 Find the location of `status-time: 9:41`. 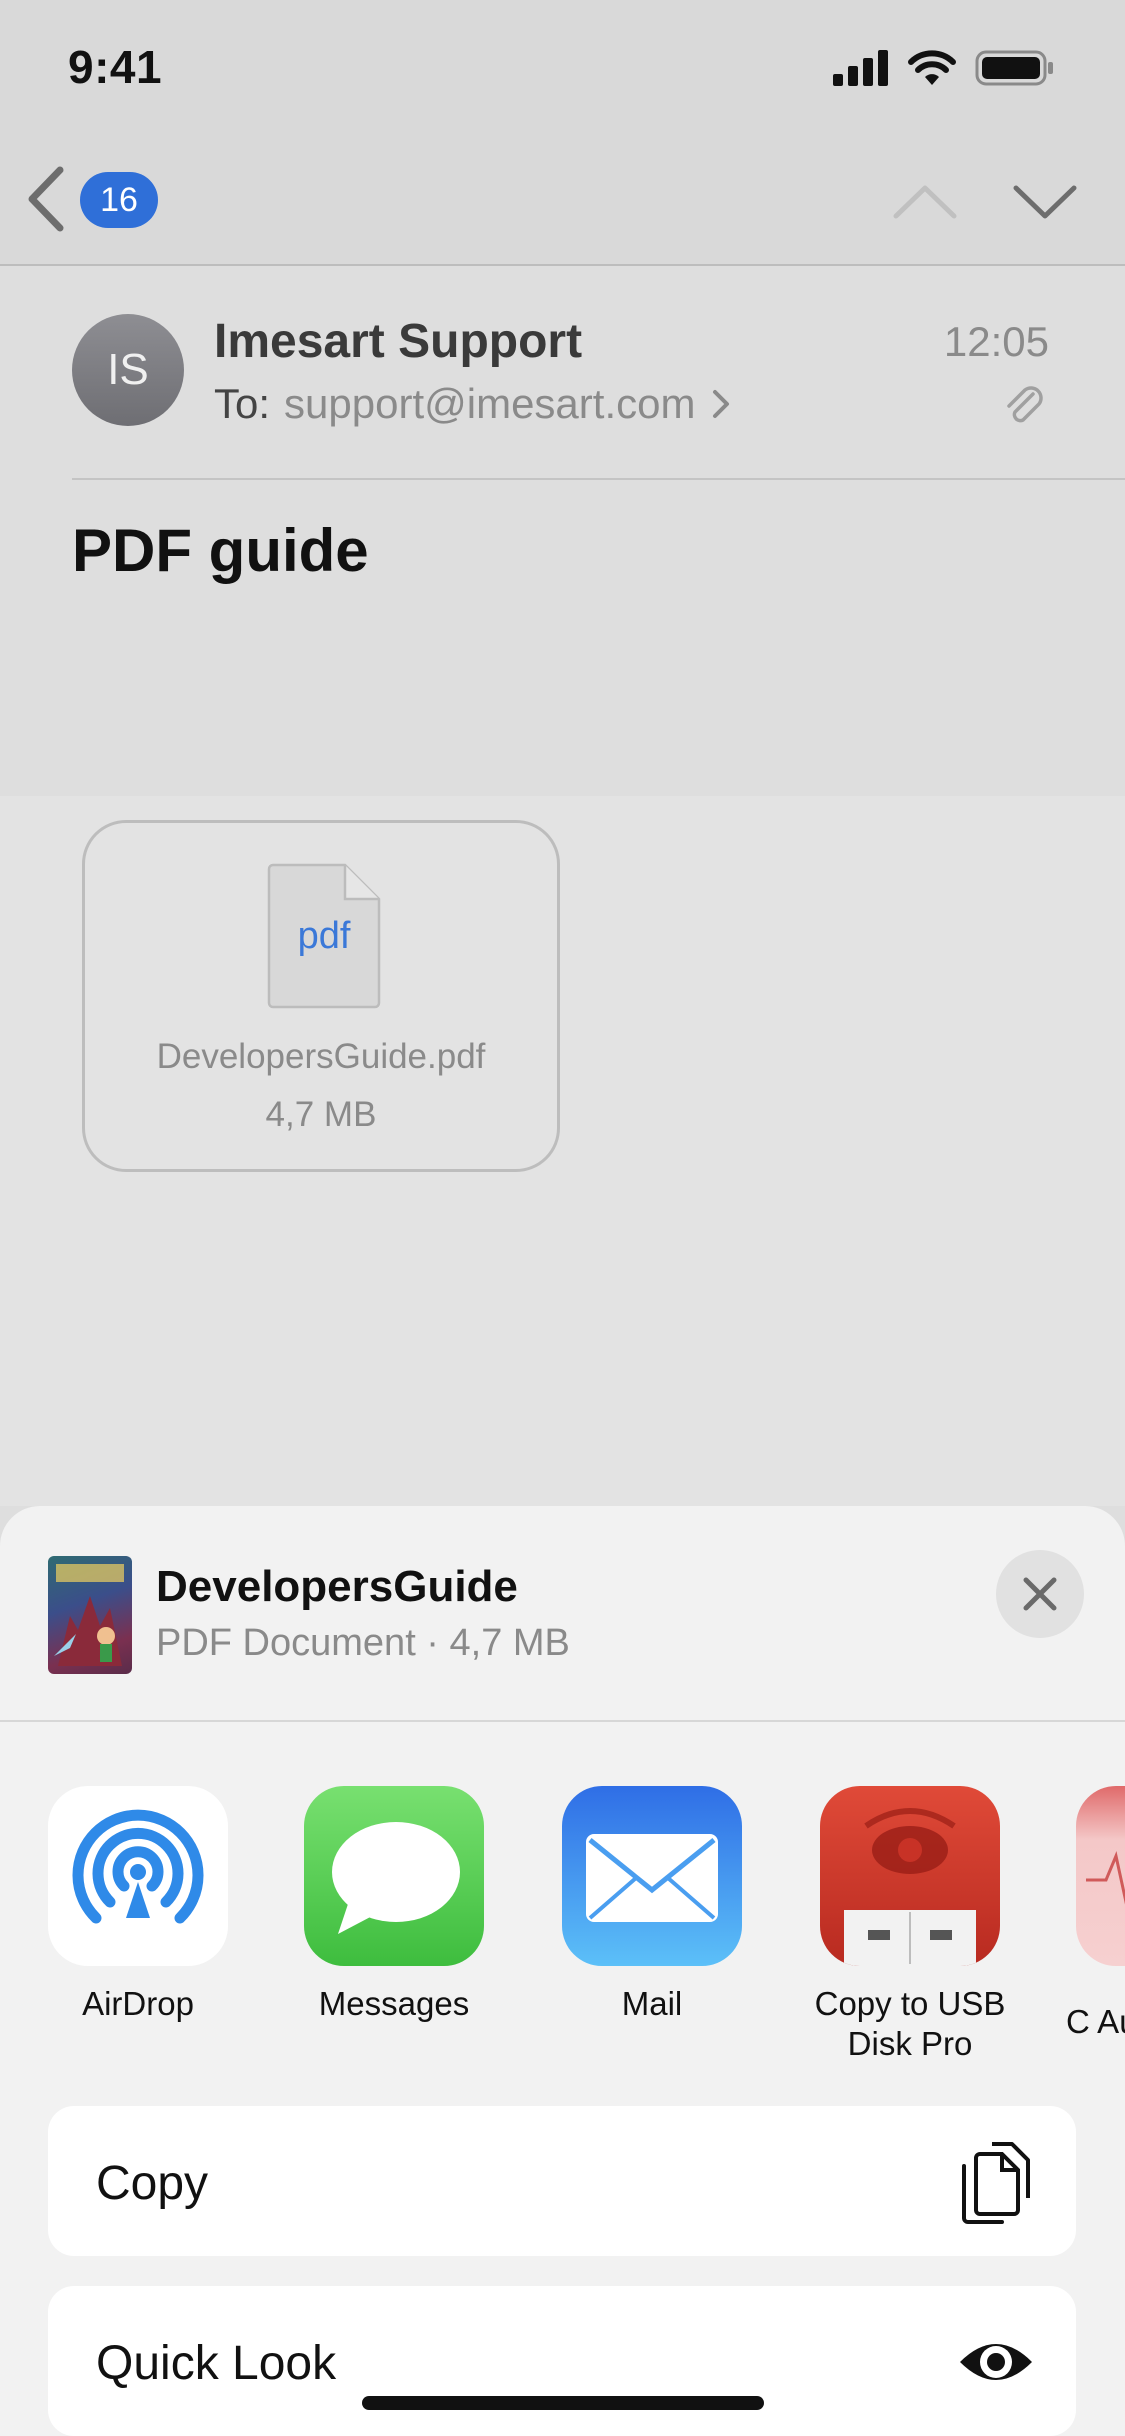

status-time: 9:41 is located at coordinates (115, 67).